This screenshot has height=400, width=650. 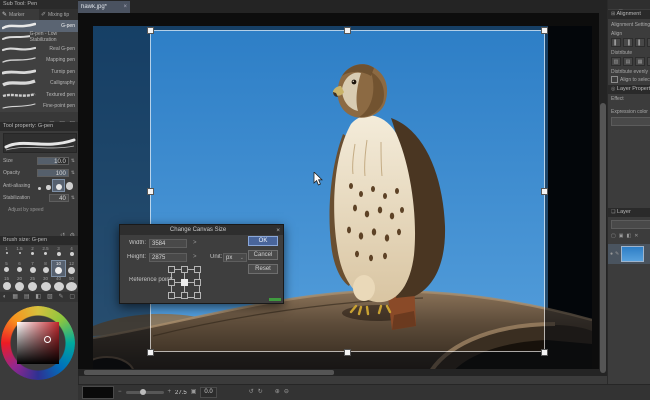 What do you see at coordinates (71, 253) in the screenshot?
I see `brush-size-option: 4` at bounding box center [71, 253].